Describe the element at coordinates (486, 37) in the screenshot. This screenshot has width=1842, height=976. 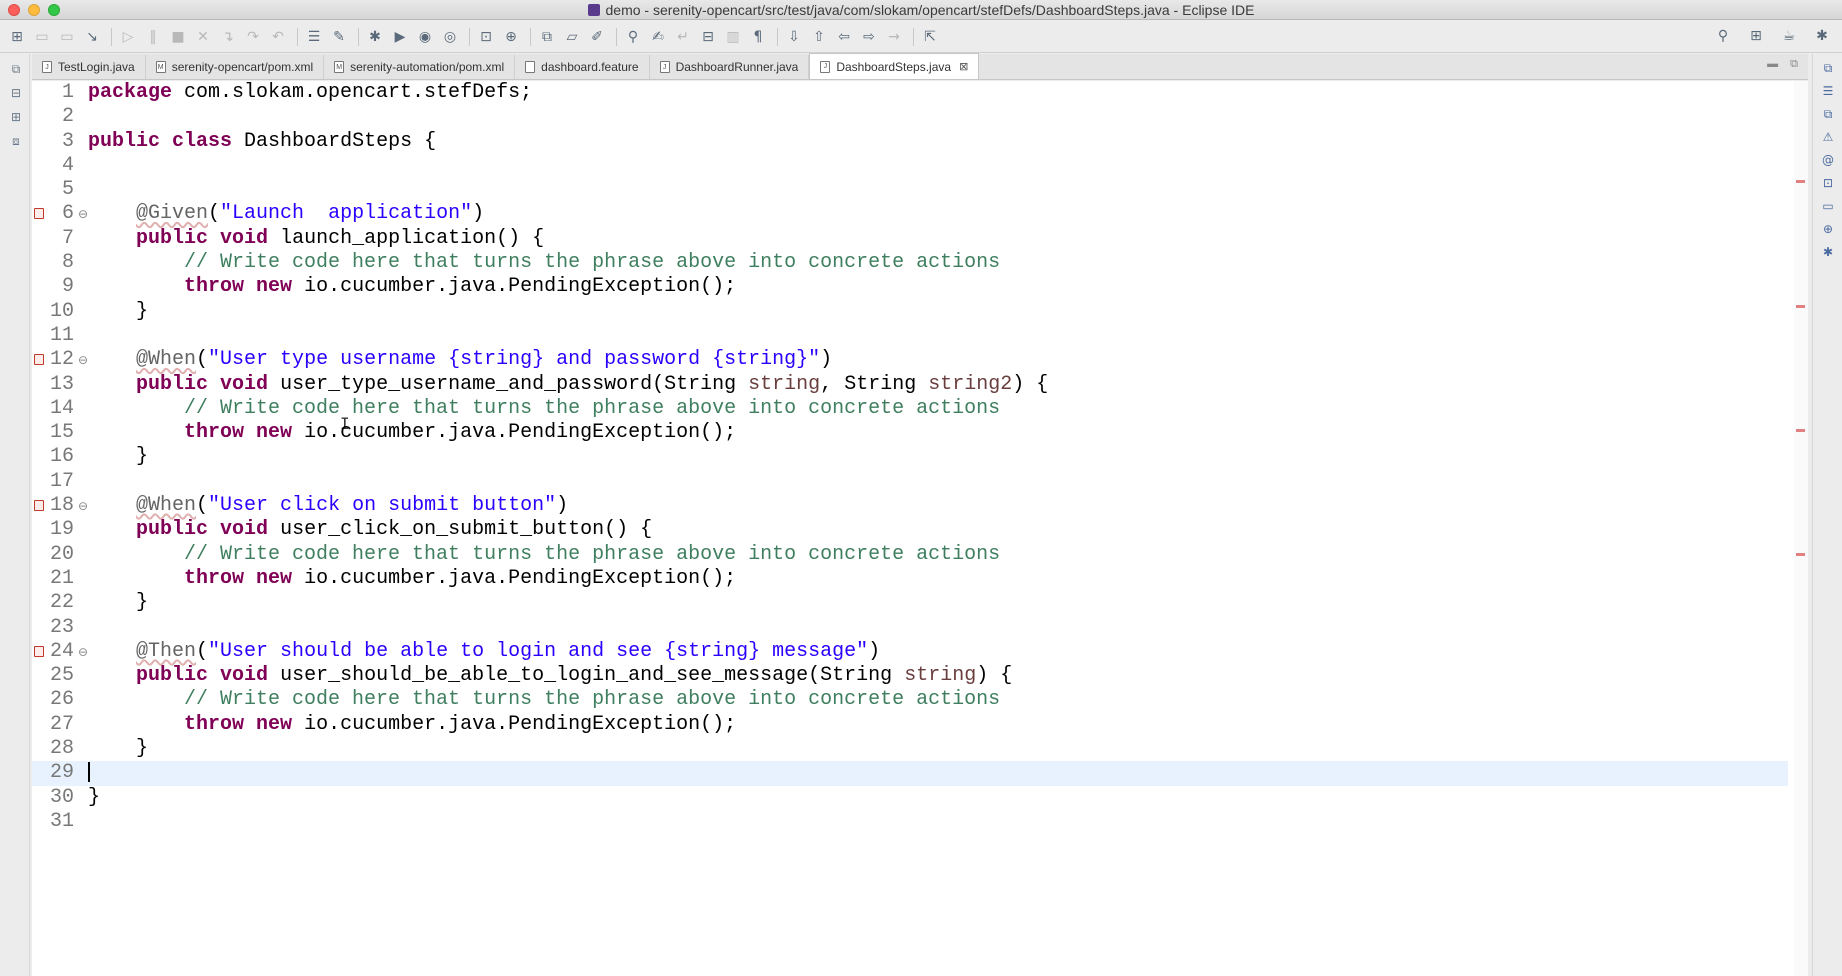
I see `new-package-icon: ⊡` at that location.